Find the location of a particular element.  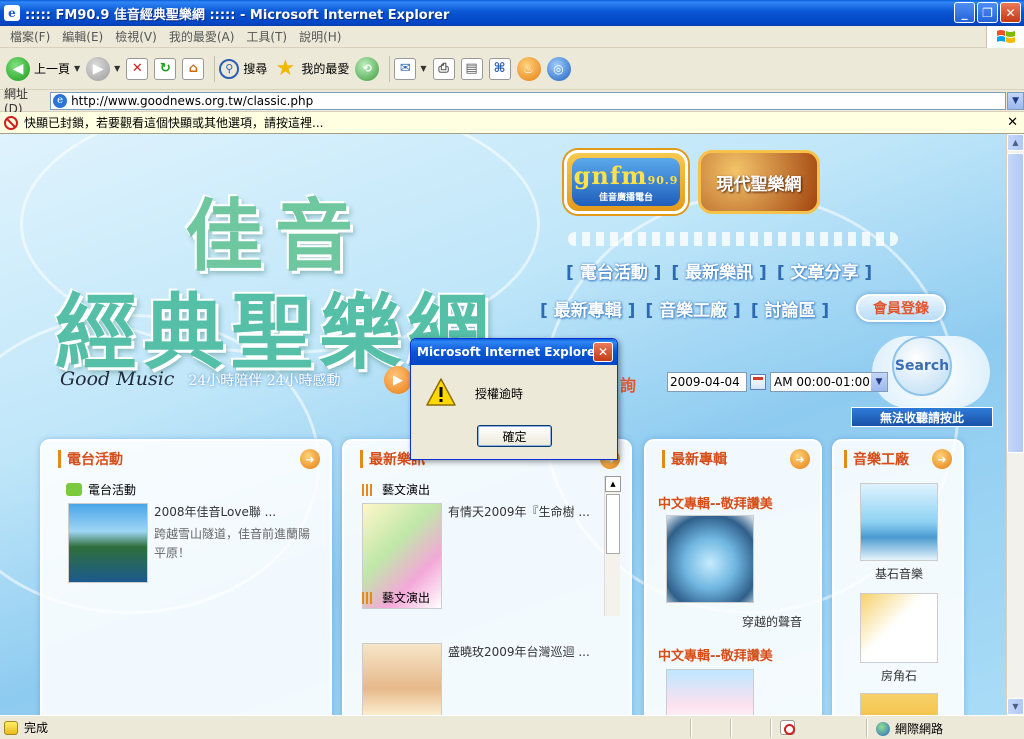

discuss-button: ⌘ is located at coordinates (499, 68).